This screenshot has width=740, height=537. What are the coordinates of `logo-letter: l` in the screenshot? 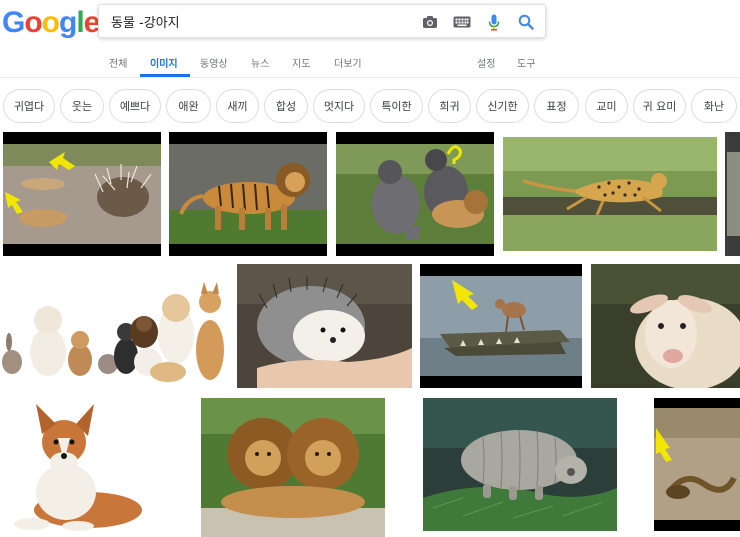 It's located at (80, 22).